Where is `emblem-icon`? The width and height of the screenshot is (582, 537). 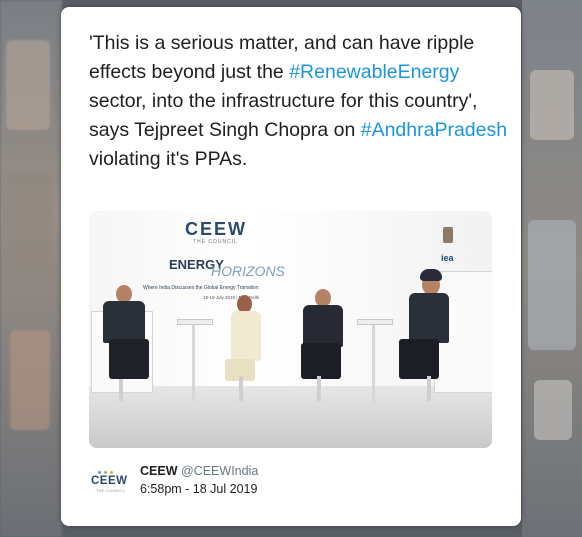 emblem-icon is located at coordinates (448, 235).